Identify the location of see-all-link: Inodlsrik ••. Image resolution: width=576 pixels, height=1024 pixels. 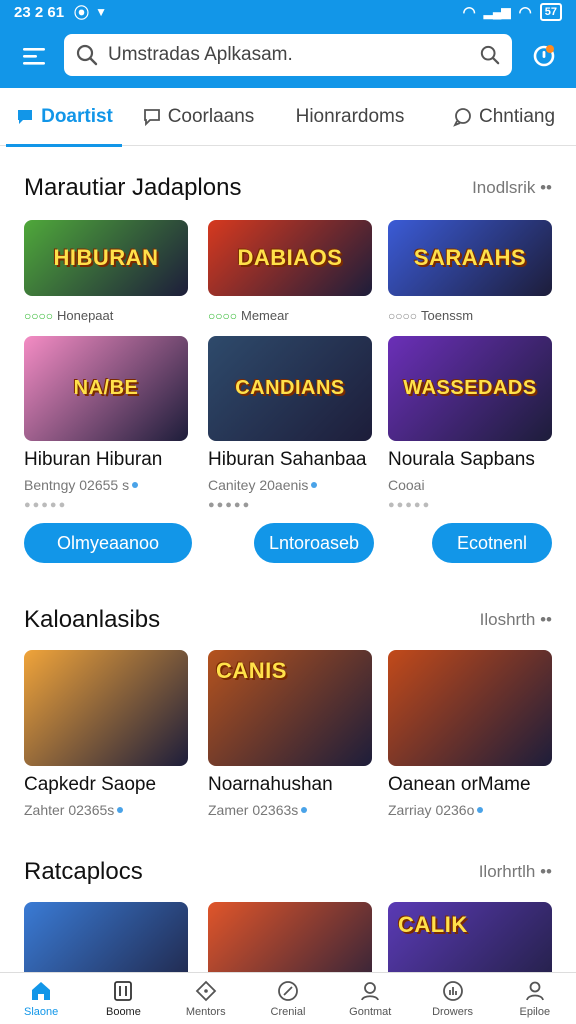
(512, 188).